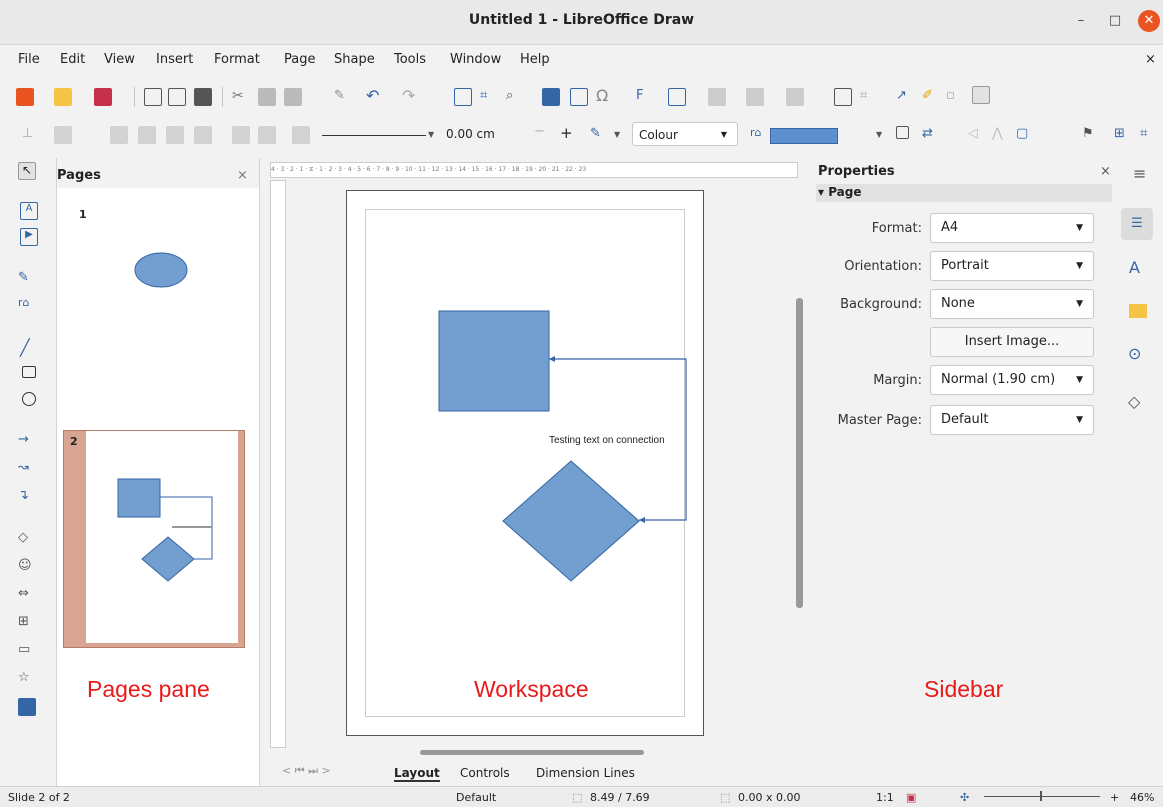  Describe the element at coordinates (354, 59) in the screenshot. I see `menu-shape: Shape` at that location.